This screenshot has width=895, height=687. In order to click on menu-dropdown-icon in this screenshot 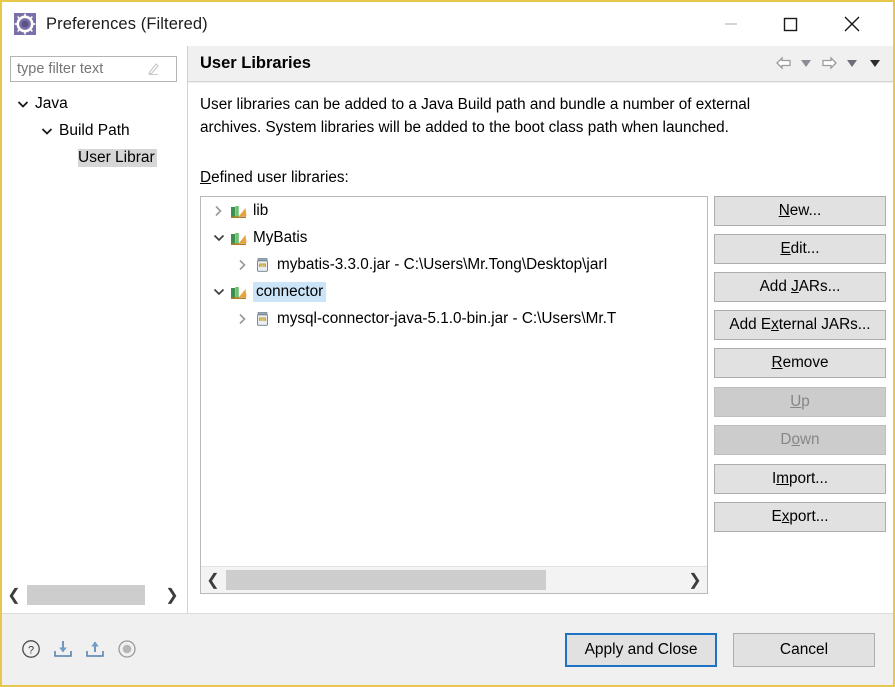, I will do `click(875, 63)`.